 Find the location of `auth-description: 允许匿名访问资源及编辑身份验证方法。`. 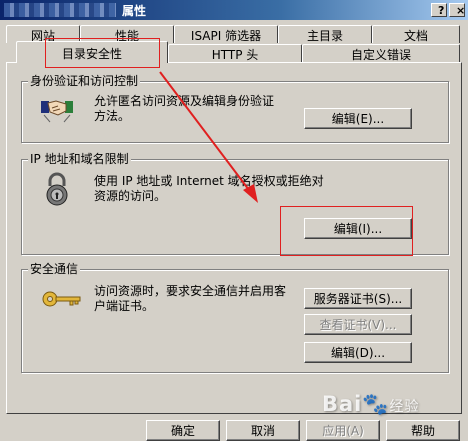

auth-description: 允许匿名访问资源及编辑身份验证方法。 is located at coordinates (184, 108).